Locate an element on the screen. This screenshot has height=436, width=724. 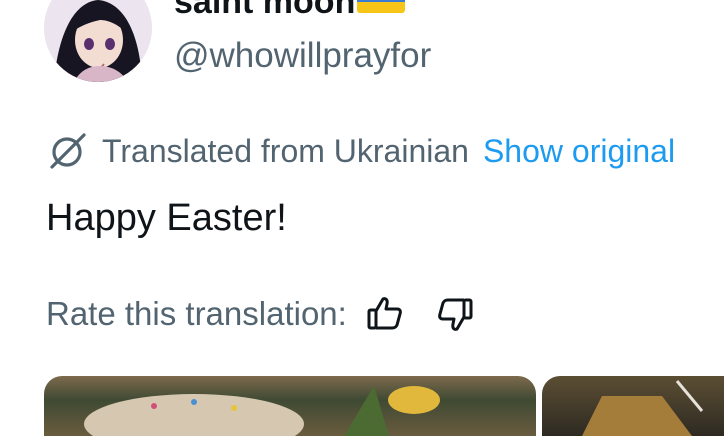
thumbs-down-icon is located at coordinates (455, 314).